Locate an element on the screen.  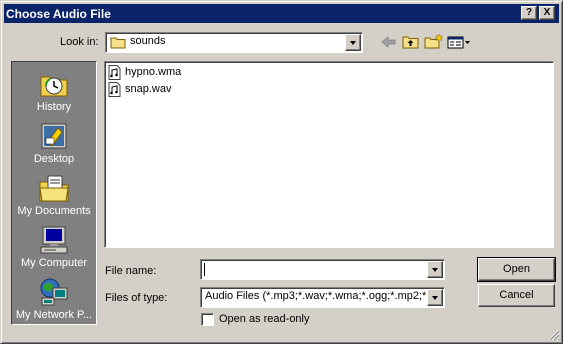
list-item: hypno.wma is located at coordinates (144, 72).